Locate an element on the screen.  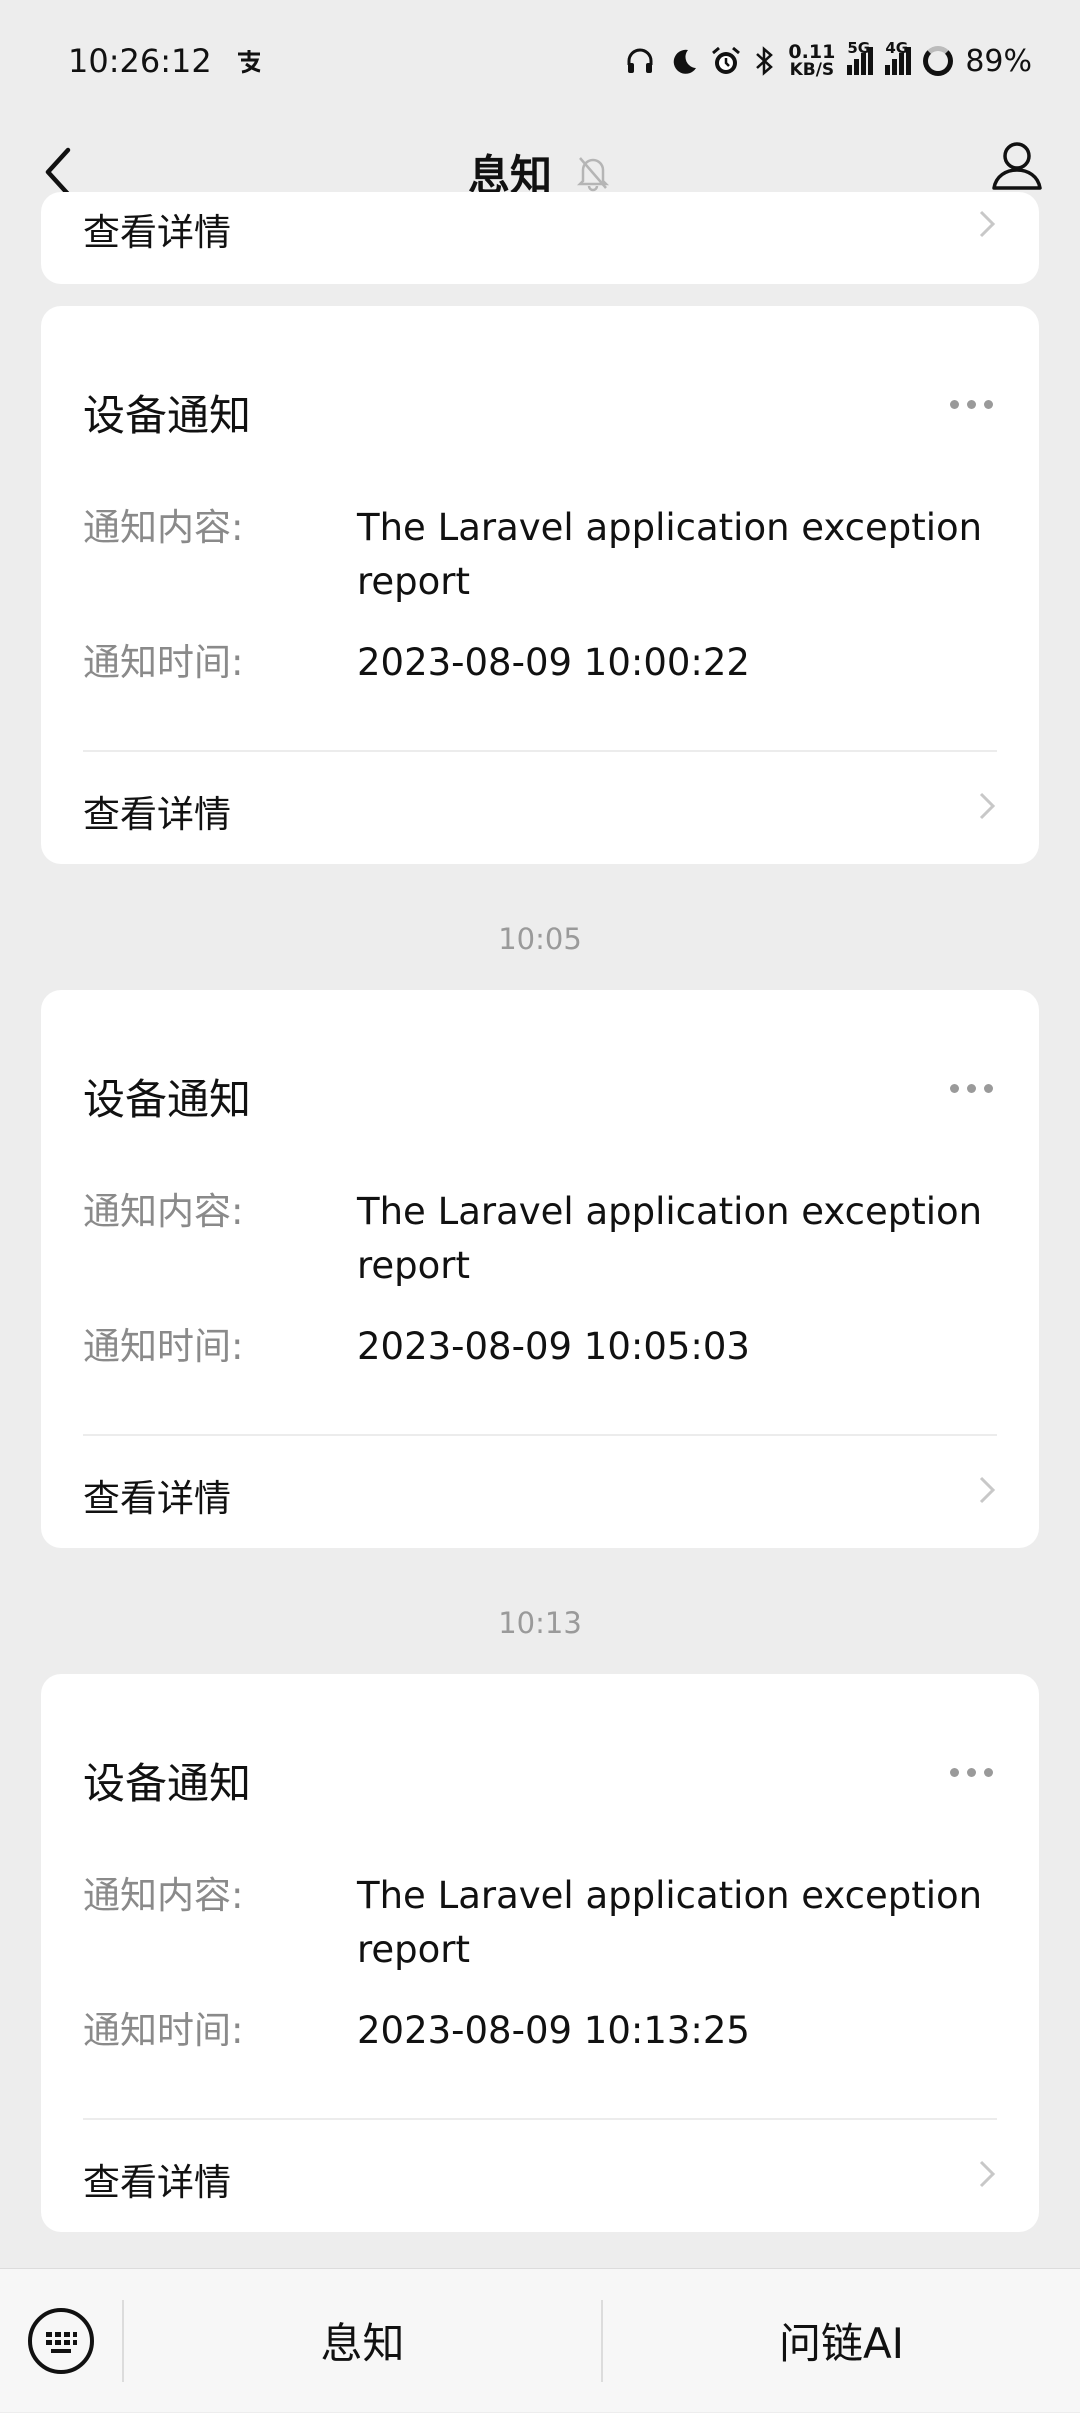
notification-card: 查看详情 is located at coordinates (540, 238).